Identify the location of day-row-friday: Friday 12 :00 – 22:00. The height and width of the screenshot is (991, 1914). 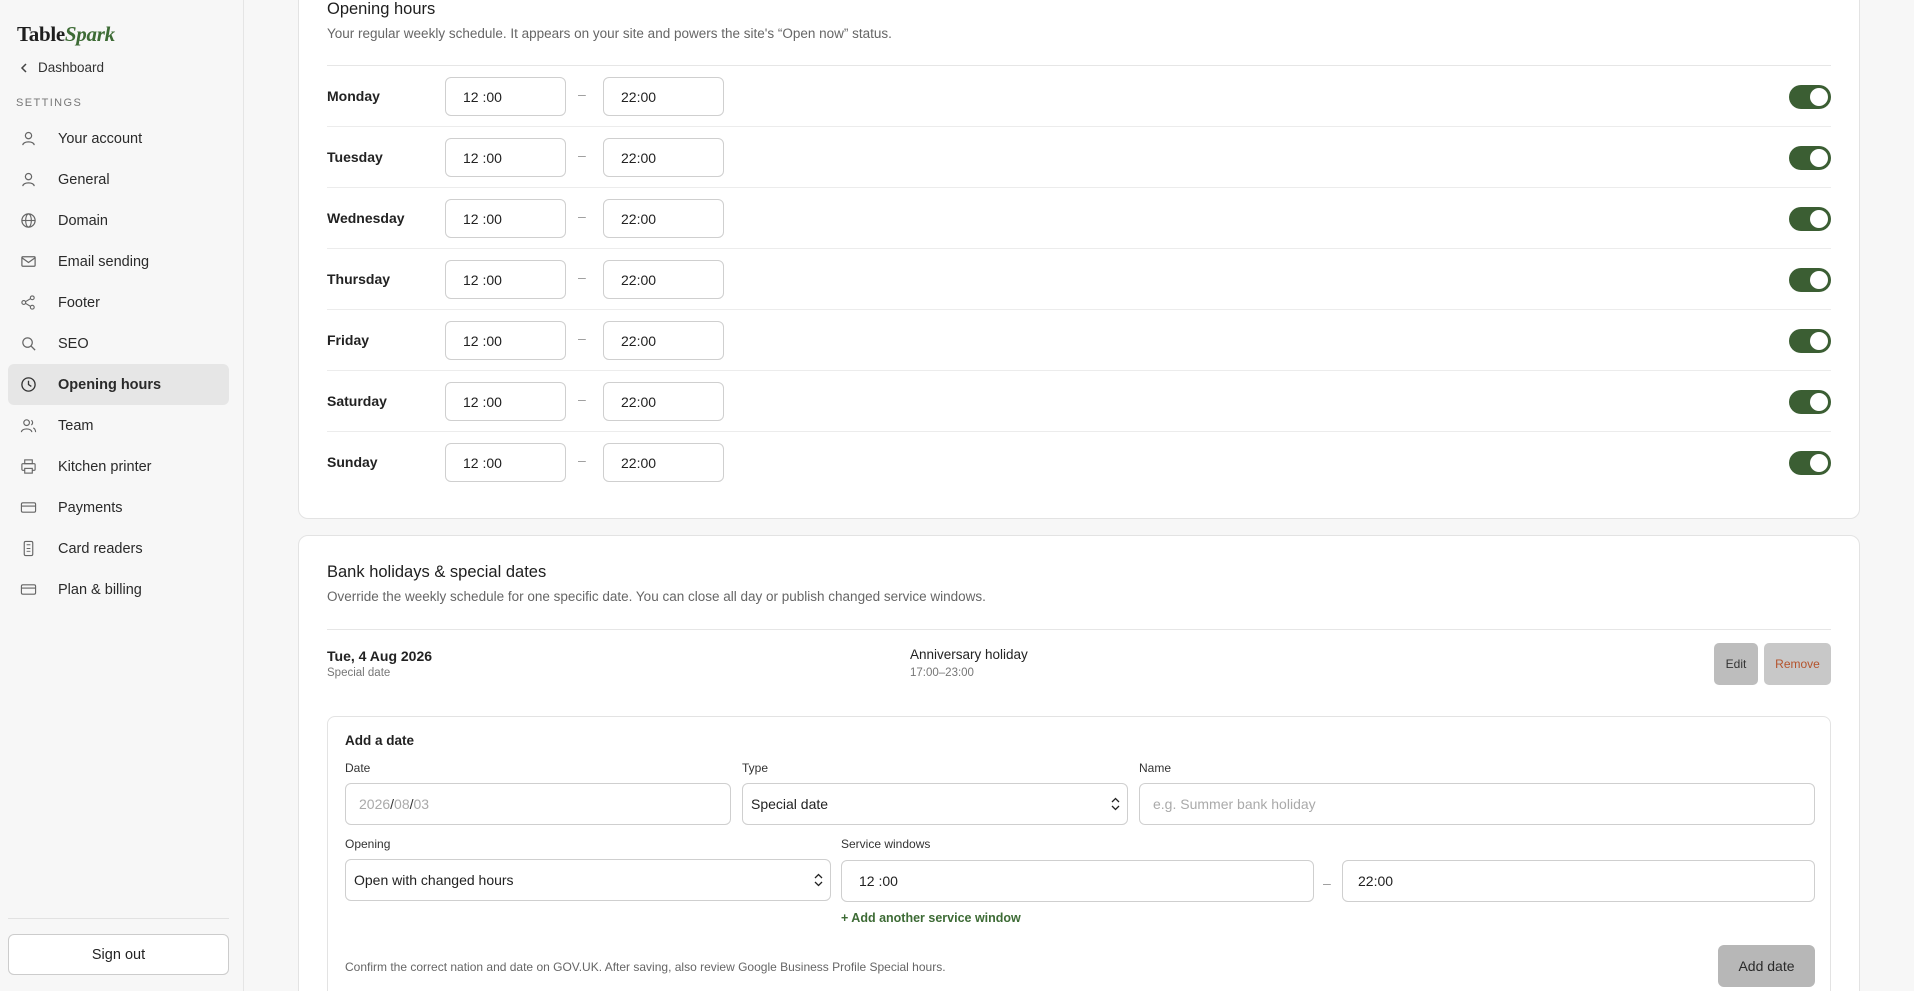
(1079, 340).